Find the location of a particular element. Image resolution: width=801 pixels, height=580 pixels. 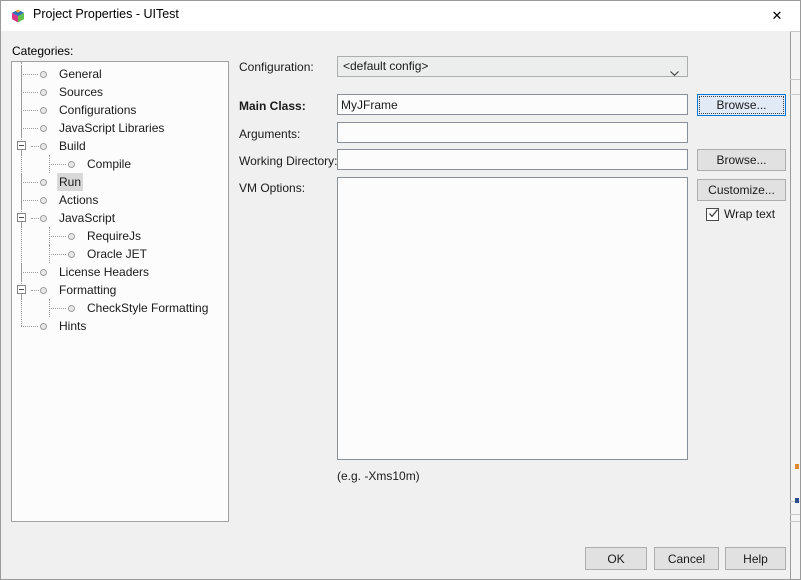

chevron-down-icon is located at coordinates (674, 71).